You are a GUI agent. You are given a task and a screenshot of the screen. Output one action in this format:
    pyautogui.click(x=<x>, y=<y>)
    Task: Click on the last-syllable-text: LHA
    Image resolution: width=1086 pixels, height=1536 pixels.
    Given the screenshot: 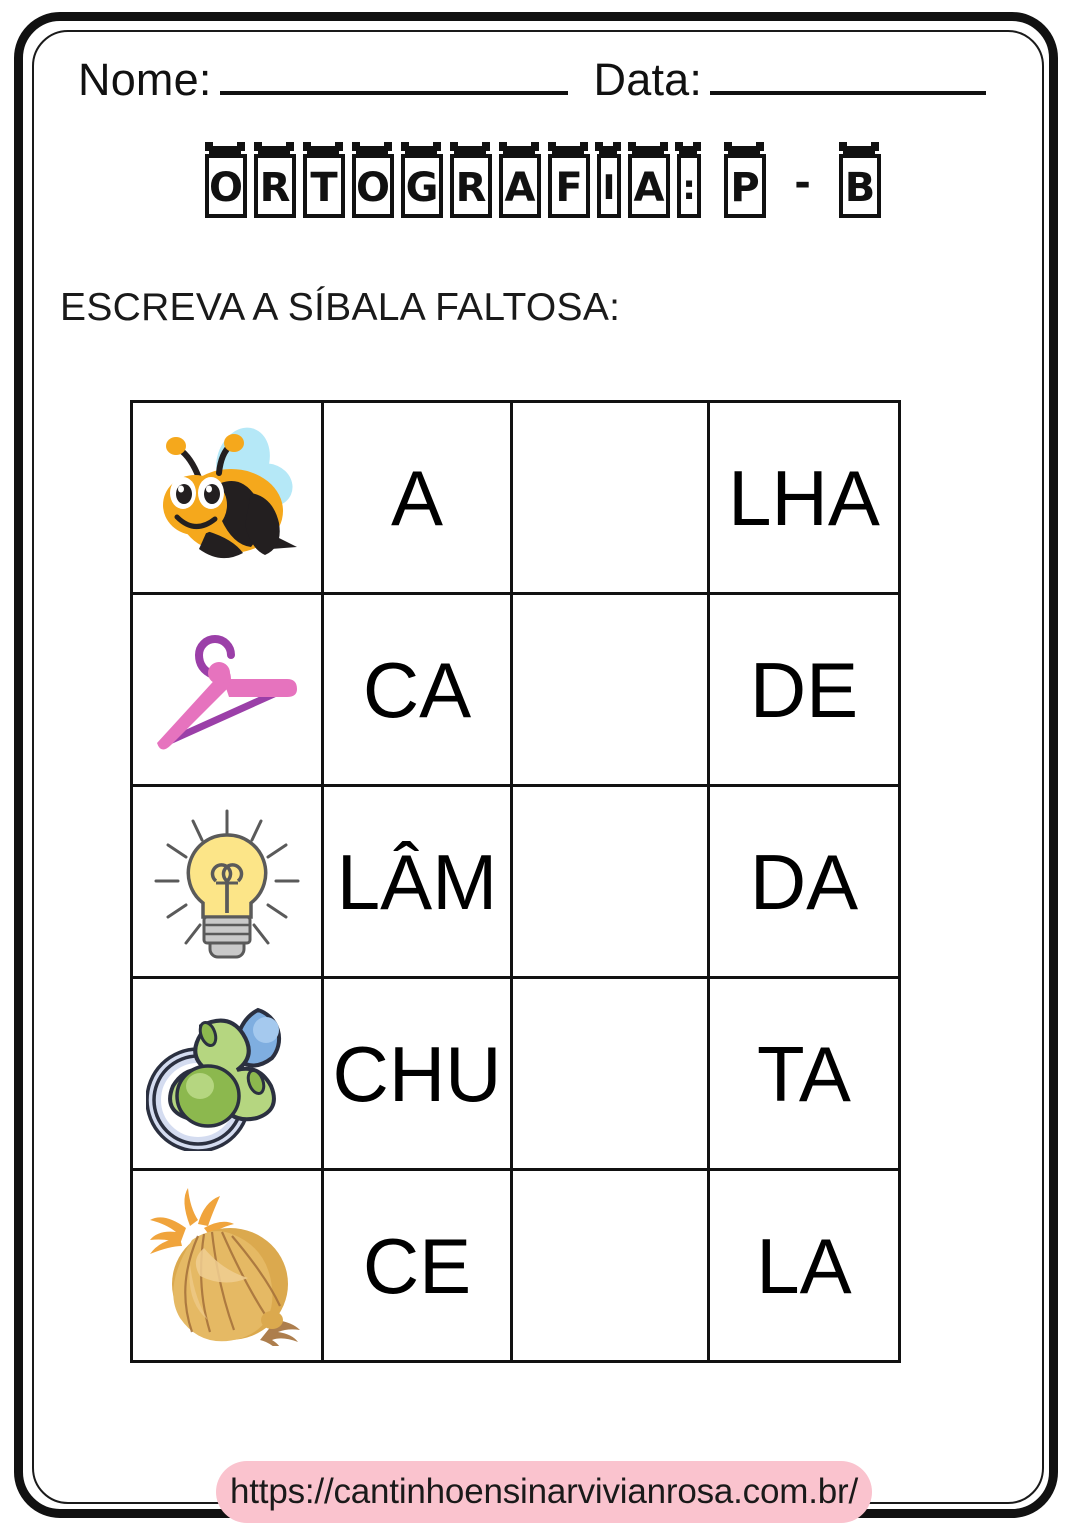 What is the action you would take?
    pyautogui.click(x=804, y=497)
    